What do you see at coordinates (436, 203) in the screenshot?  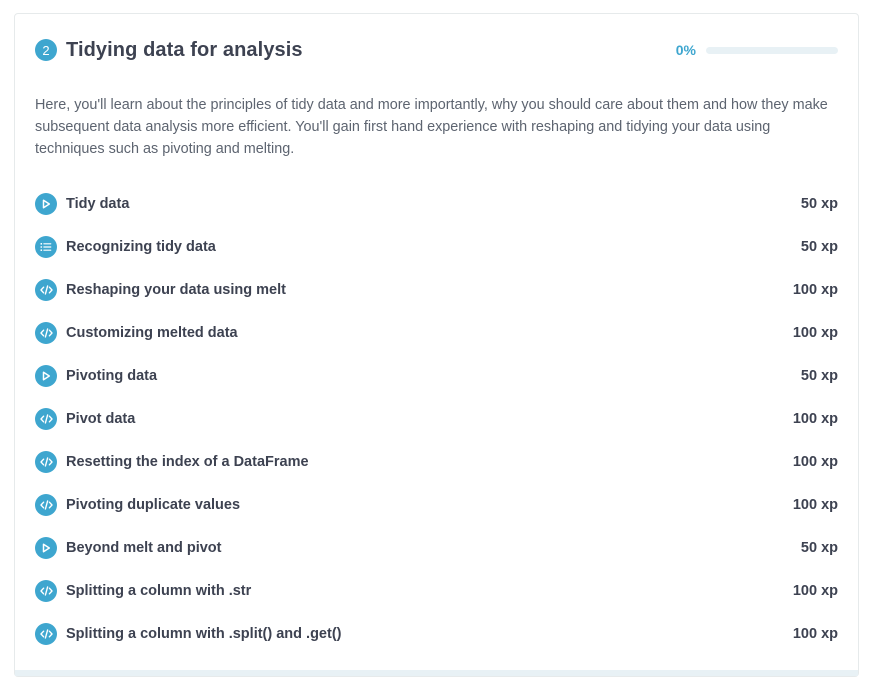 I see `lesson-item: Tidy data 50 xp` at bounding box center [436, 203].